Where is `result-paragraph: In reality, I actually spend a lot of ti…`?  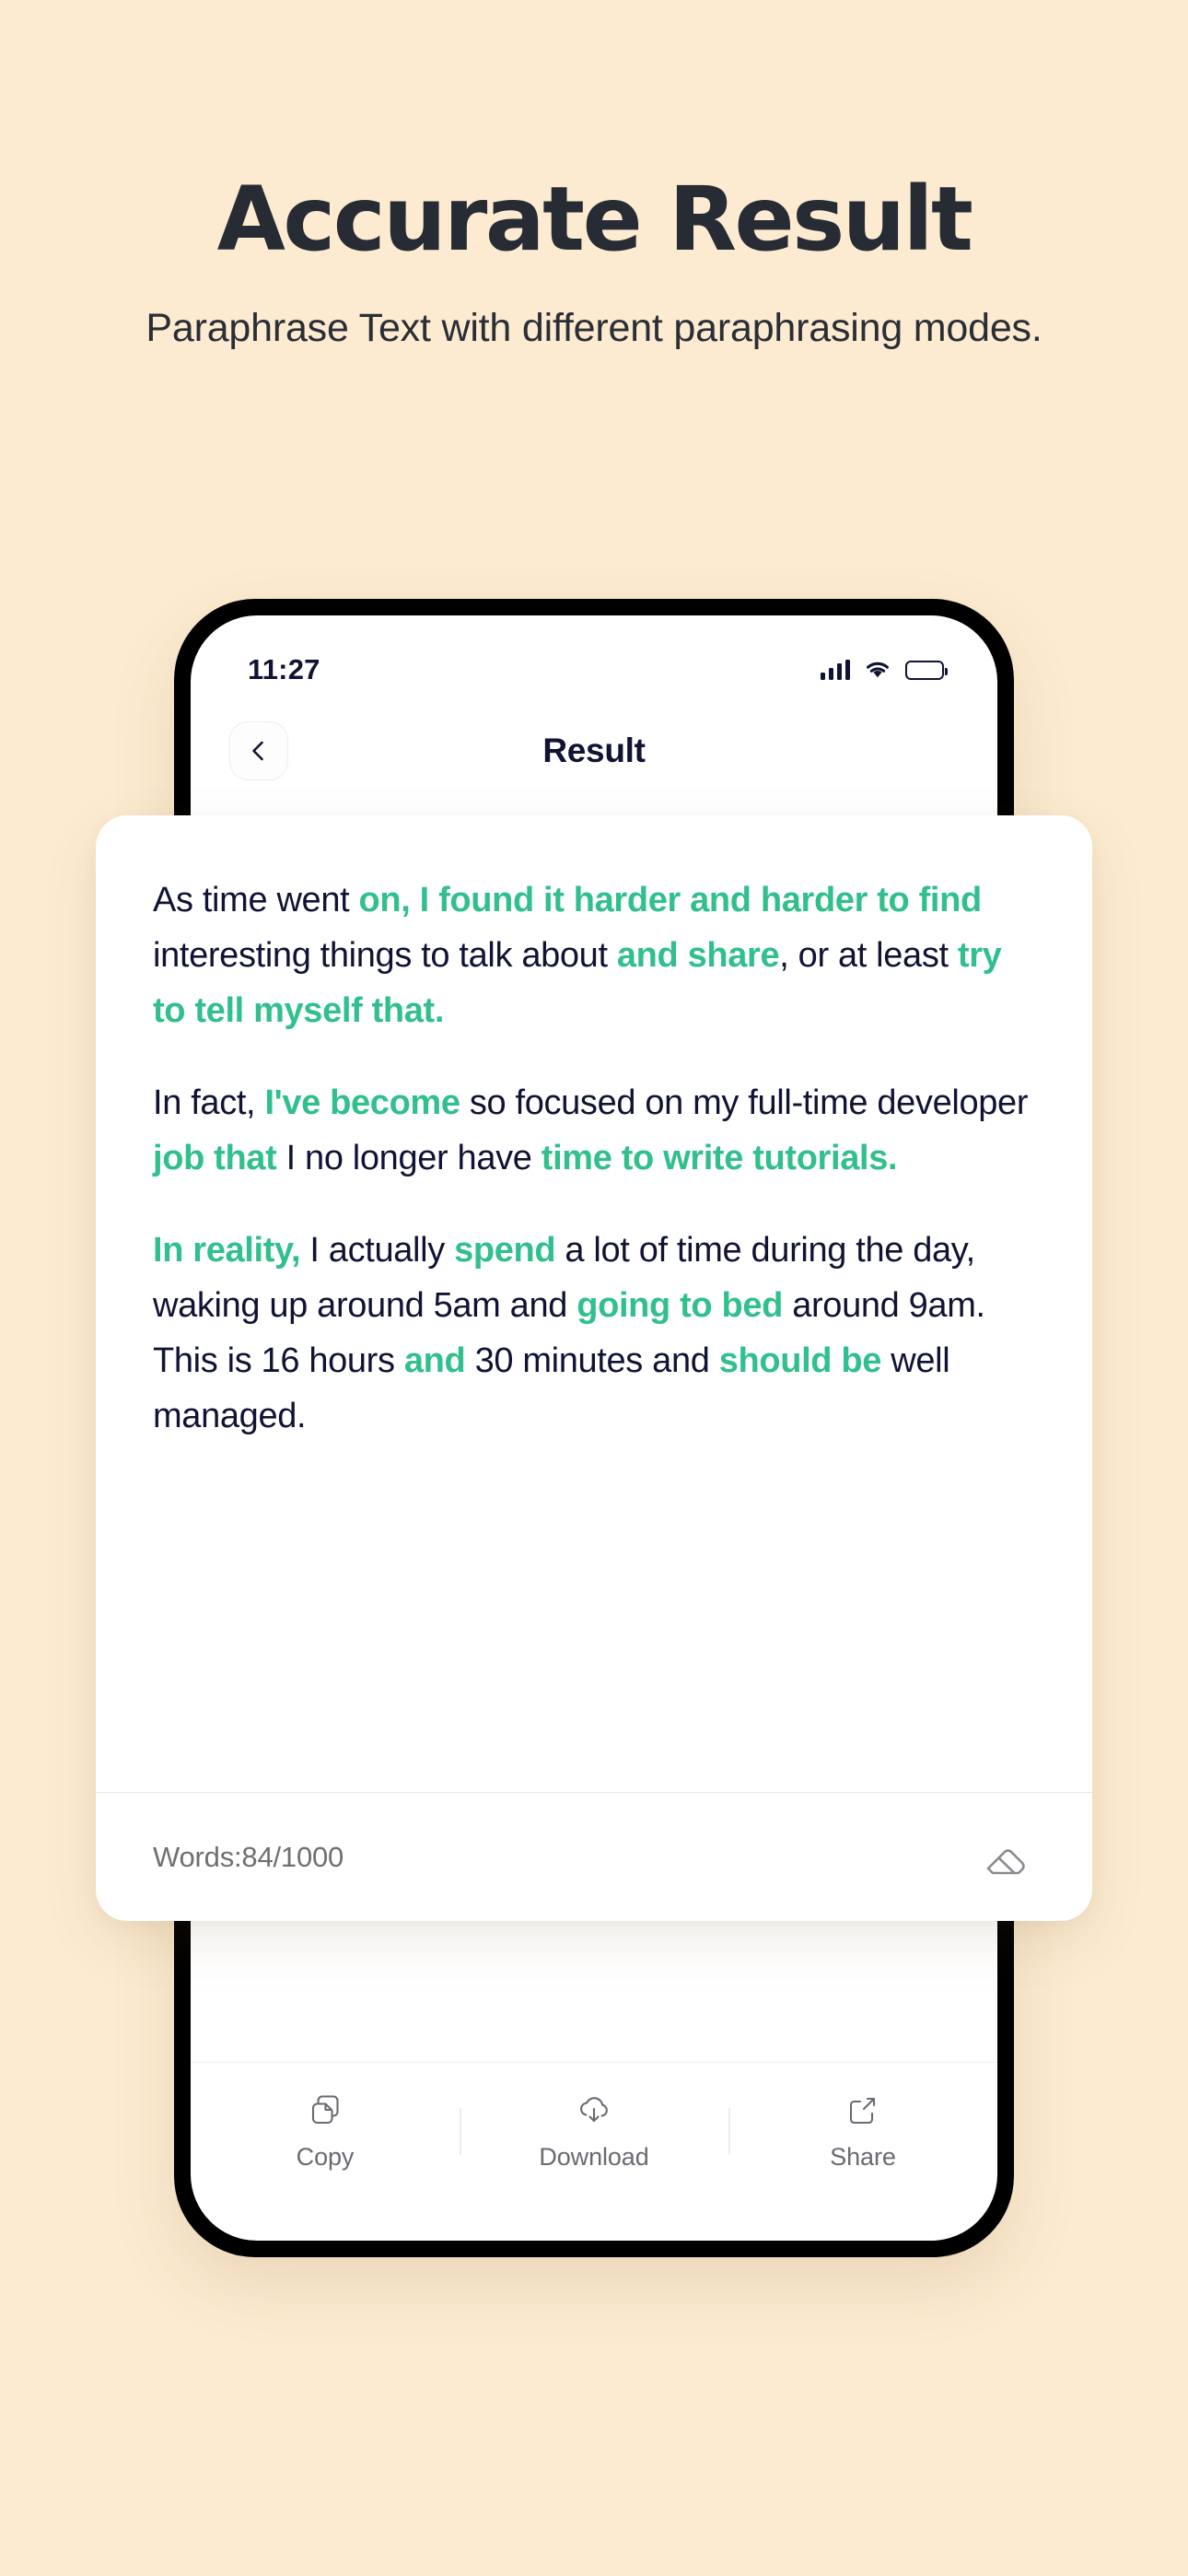 result-paragraph: In reality, I actually spend a lot of ti… is located at coordinates (594, 1333).